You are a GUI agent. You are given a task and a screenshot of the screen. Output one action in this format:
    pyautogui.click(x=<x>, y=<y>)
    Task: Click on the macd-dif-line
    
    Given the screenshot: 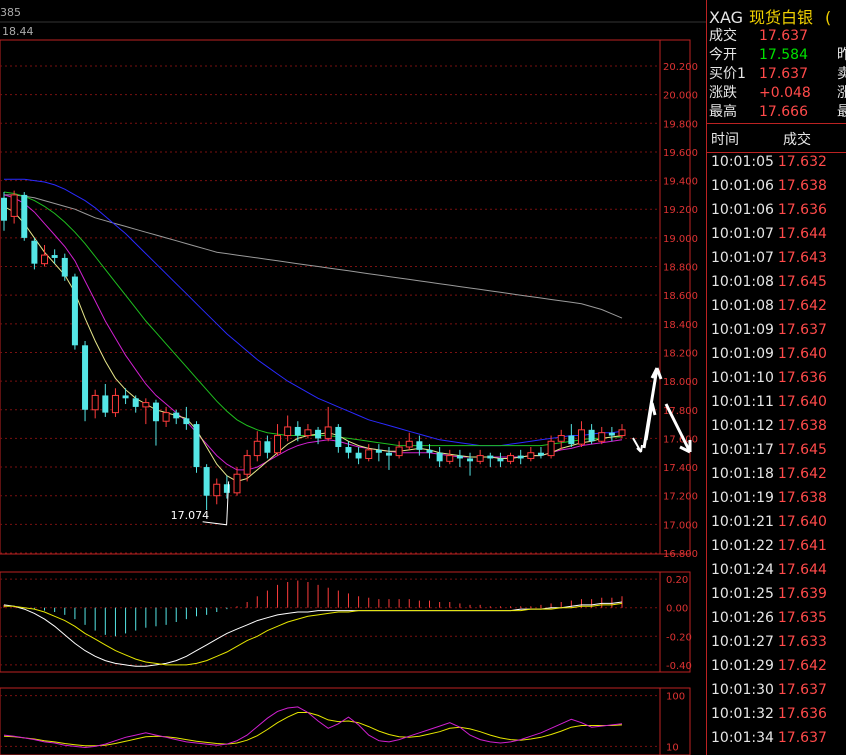 What is the action you would take?
    pyautogui.click(x=313, y=634)
    